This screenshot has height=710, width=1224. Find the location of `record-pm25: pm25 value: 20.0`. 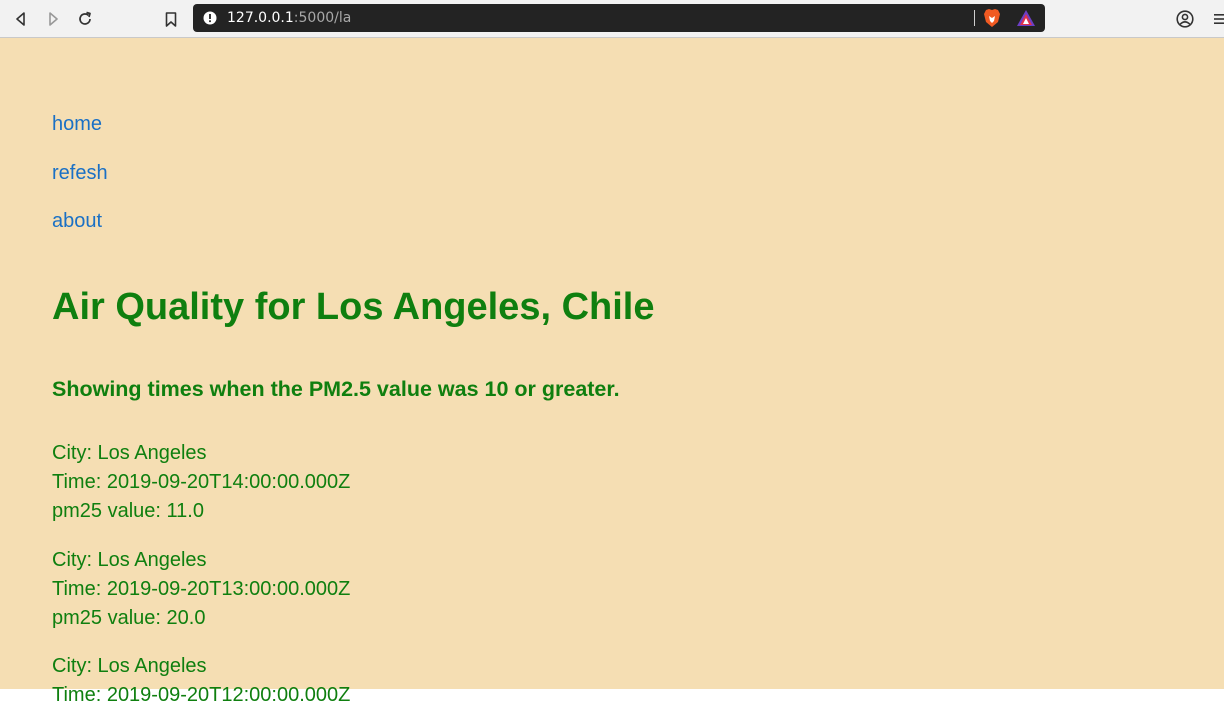

record-pm25: pm25 value: 20.0 is located at coordinates (129, 618).